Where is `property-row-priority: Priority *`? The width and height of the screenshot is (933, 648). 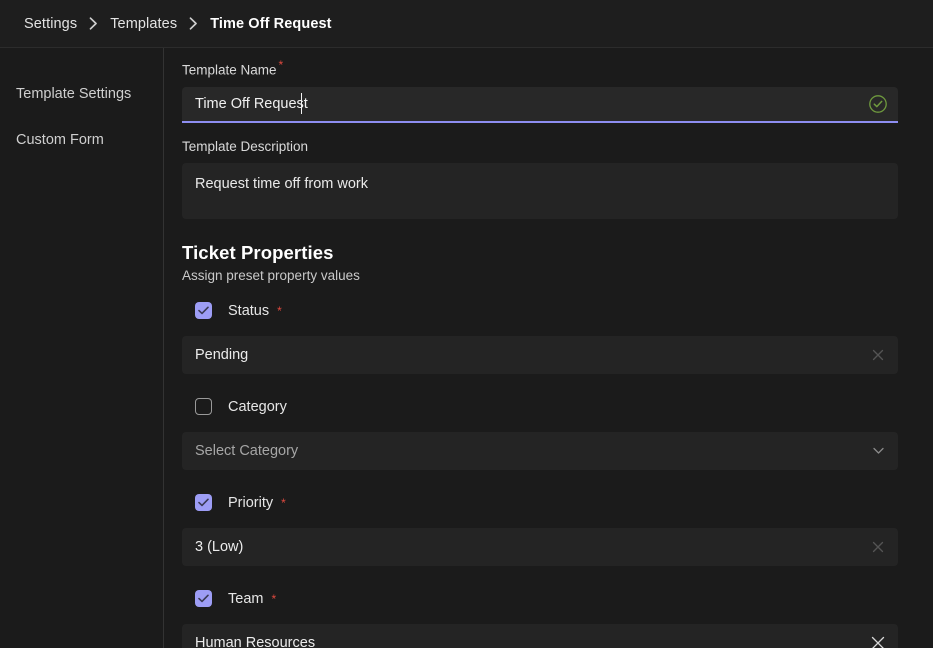
property-row-priority: Priority * is located at coordinates (546, 503).